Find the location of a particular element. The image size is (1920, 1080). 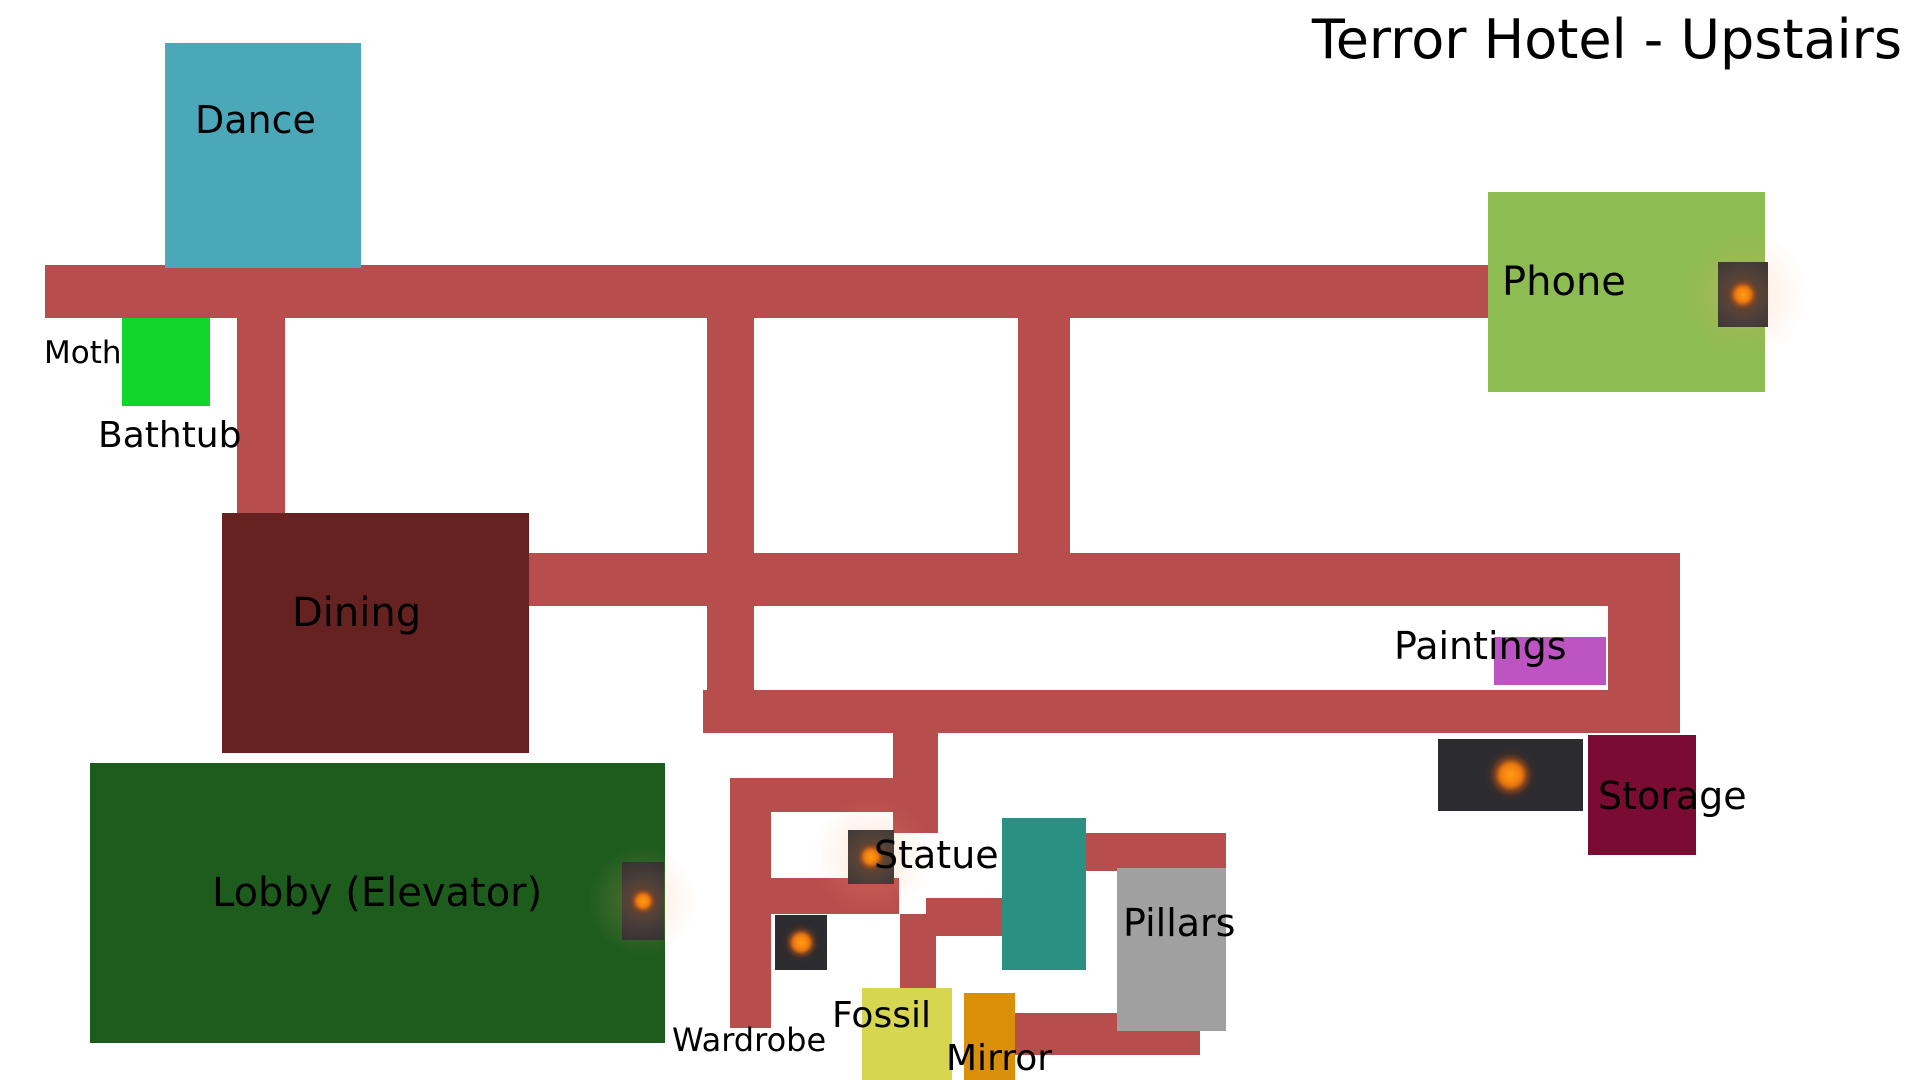

room-label-pillars: Pillars is located at coordinates (1179, 923).